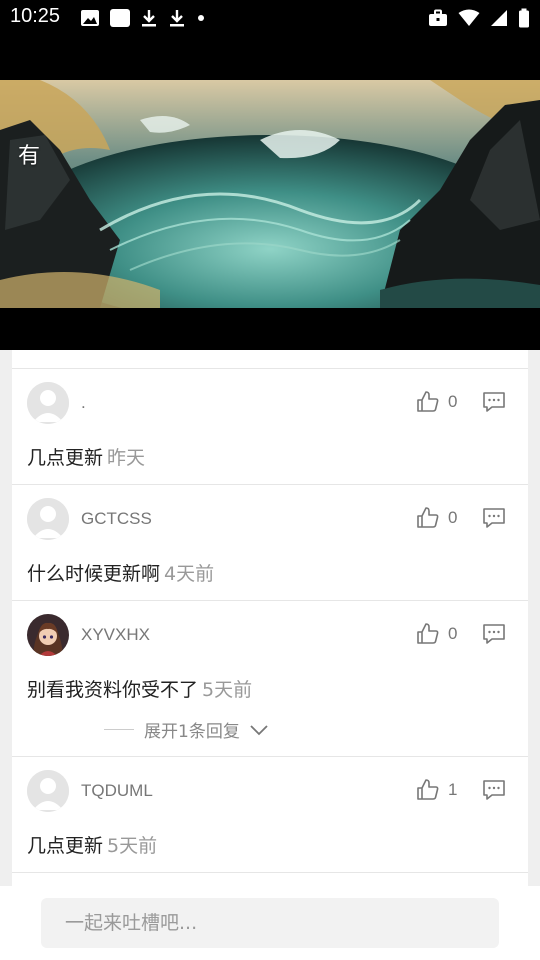  Describe the element at coordinates (270, 543) in the screenshot. I see `comment-item: GCTCSS 0 什么时候更新啊 4天前` at that location.